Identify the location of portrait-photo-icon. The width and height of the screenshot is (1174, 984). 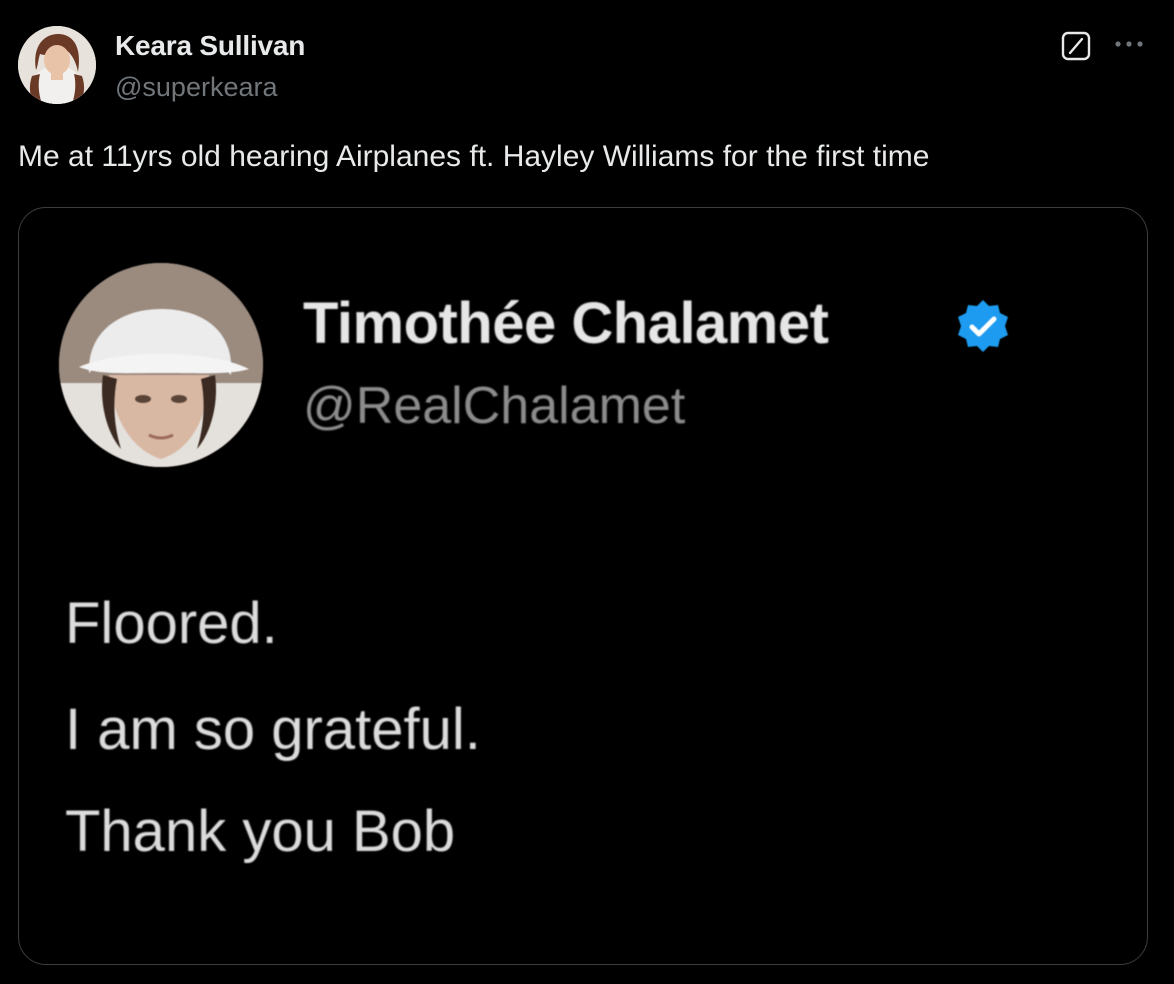
(161, 365).